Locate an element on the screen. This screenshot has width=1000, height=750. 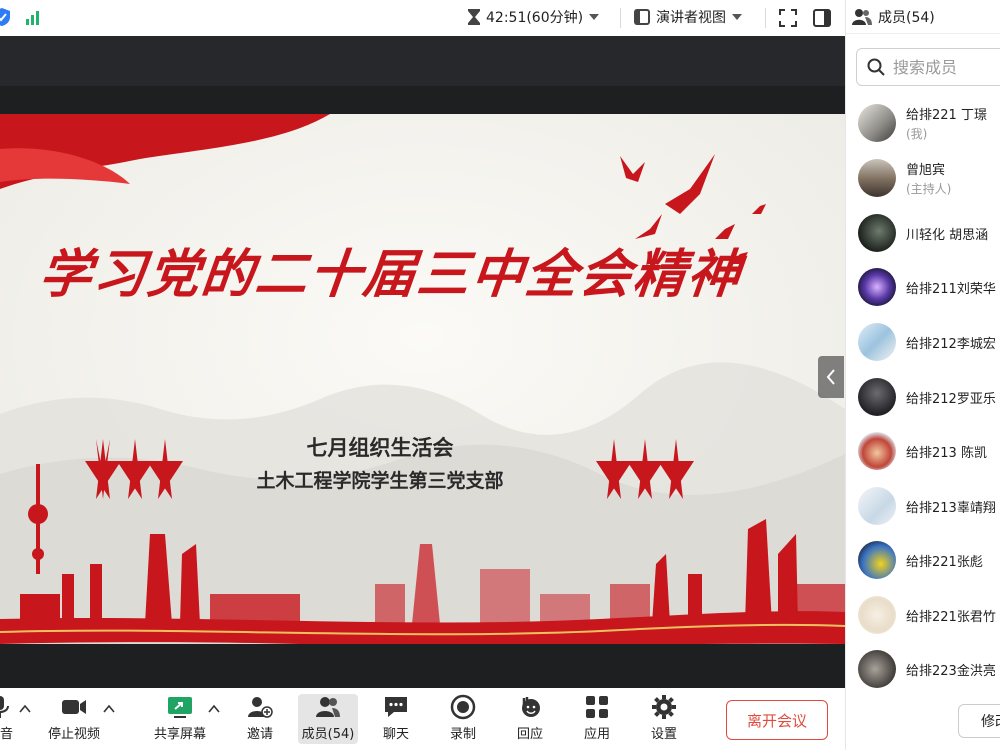
member-item: 川轻化 胡思涵 is located at coordinates (929, 233).